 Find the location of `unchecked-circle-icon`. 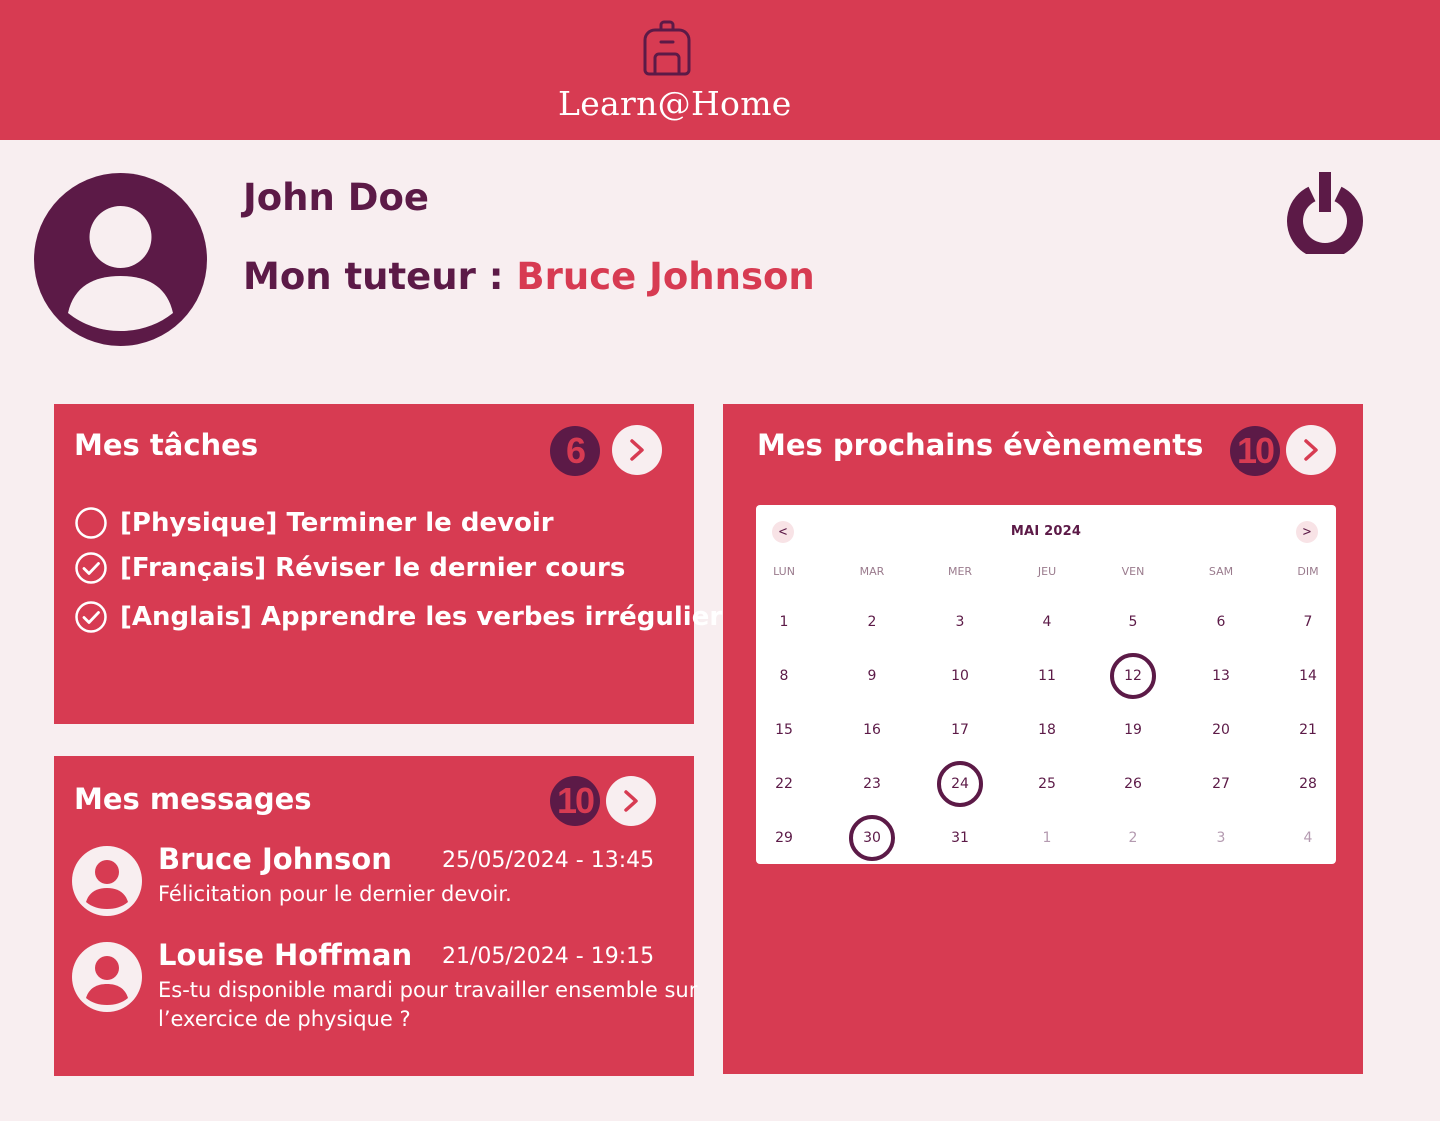

unchecked-circle-icon is located at coordinates (91, 523).